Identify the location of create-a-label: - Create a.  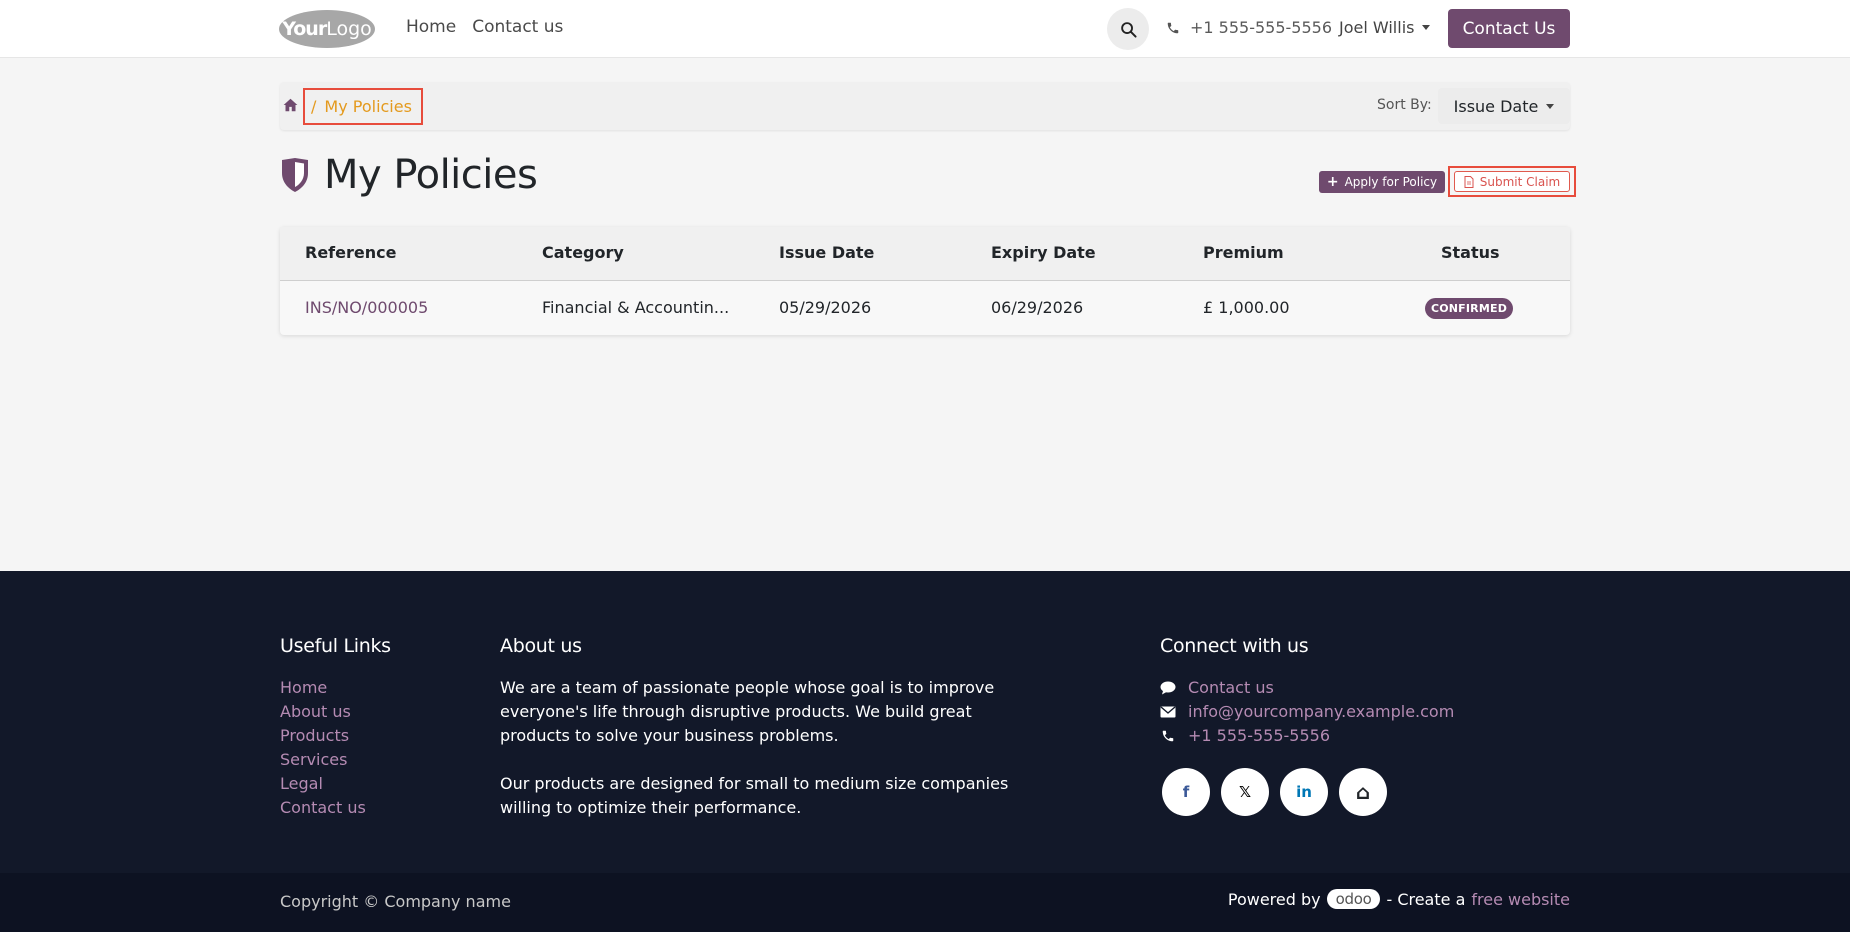
(1426, 899).